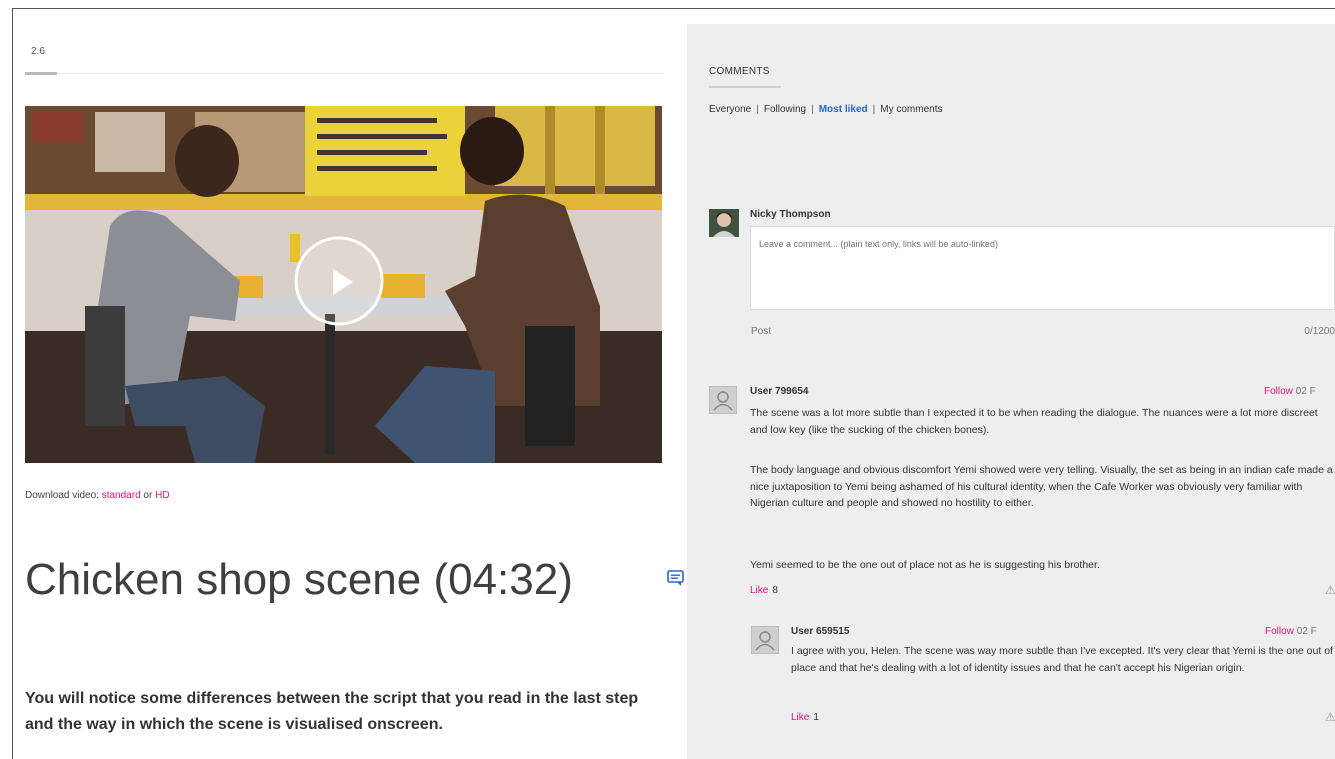  Describe the element at coordinates (820, 631) in the screenshot. I see `comment-author: User 659515` at that location.